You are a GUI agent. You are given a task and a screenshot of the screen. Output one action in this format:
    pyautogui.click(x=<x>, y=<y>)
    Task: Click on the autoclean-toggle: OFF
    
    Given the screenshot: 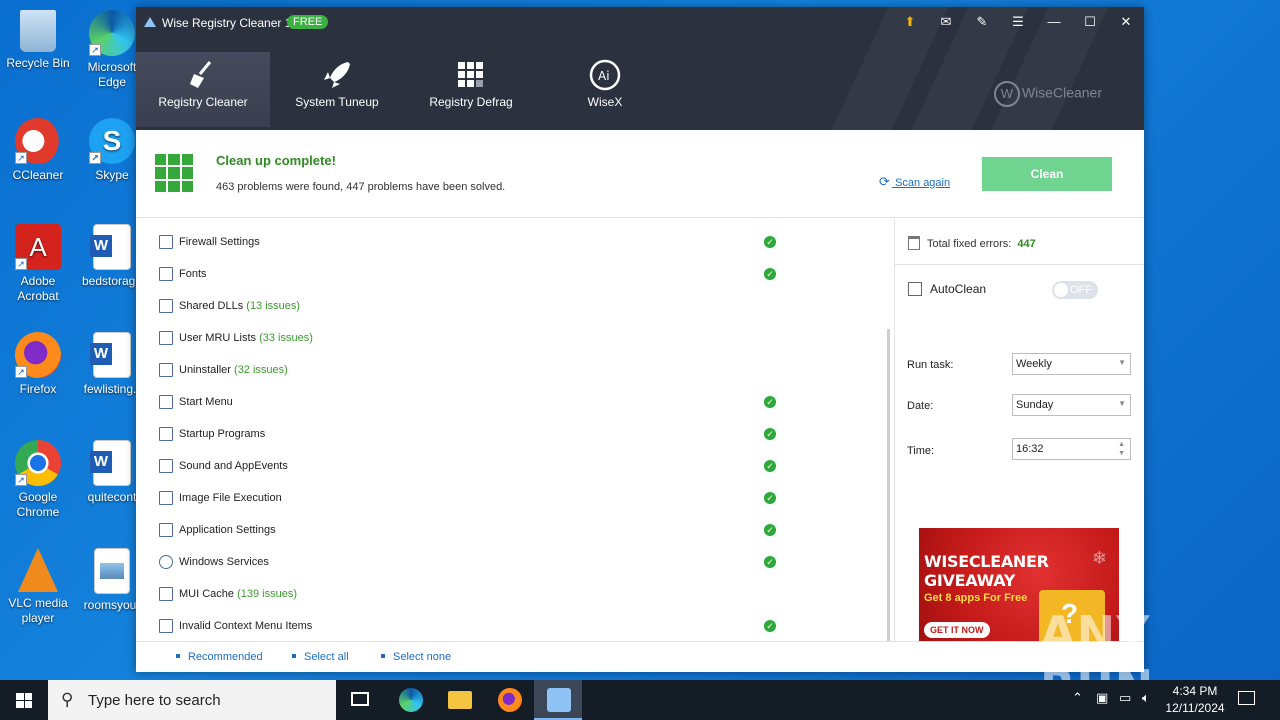 What is the action you would take?
    pyautogui.click(x=1075, y=290)
    